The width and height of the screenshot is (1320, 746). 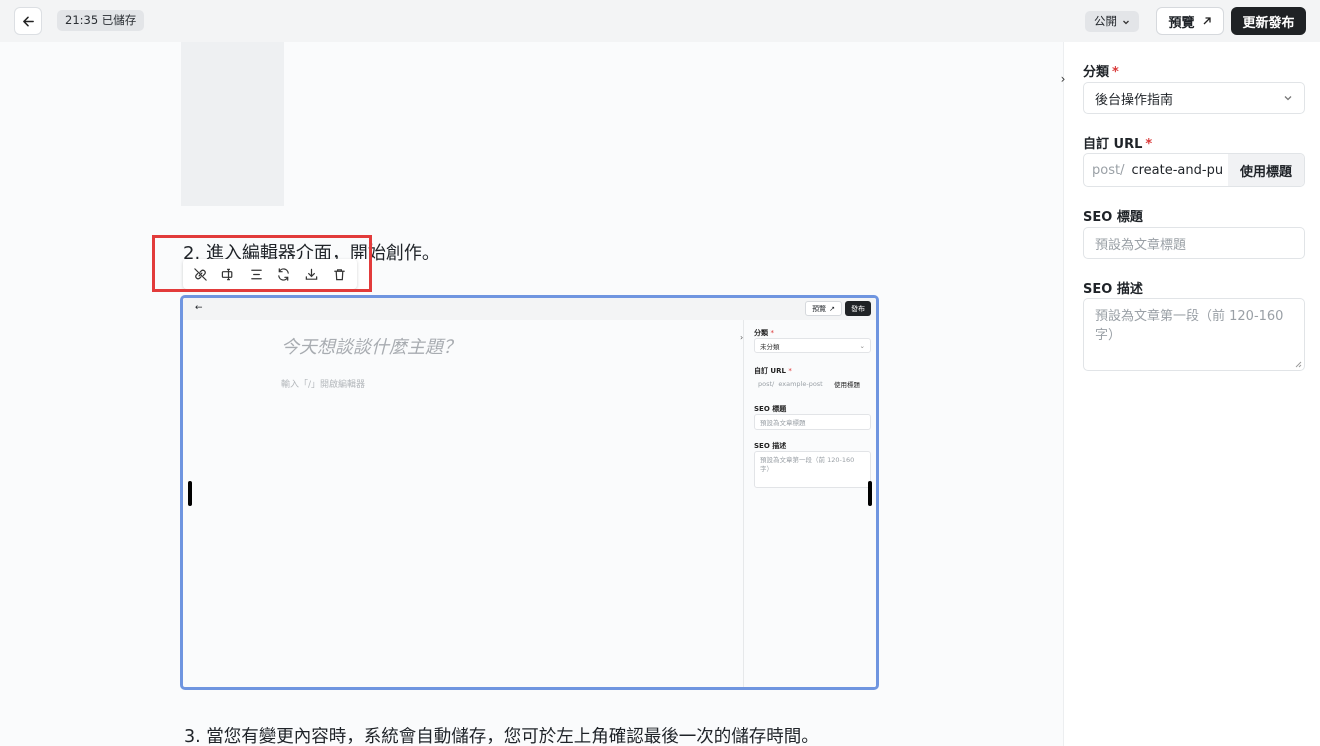 What do you see at coordinates (812, 383) in the screenshot?
I see `mini-url-field: post/ example-post 使用標題` at bounding box center [812, 383].